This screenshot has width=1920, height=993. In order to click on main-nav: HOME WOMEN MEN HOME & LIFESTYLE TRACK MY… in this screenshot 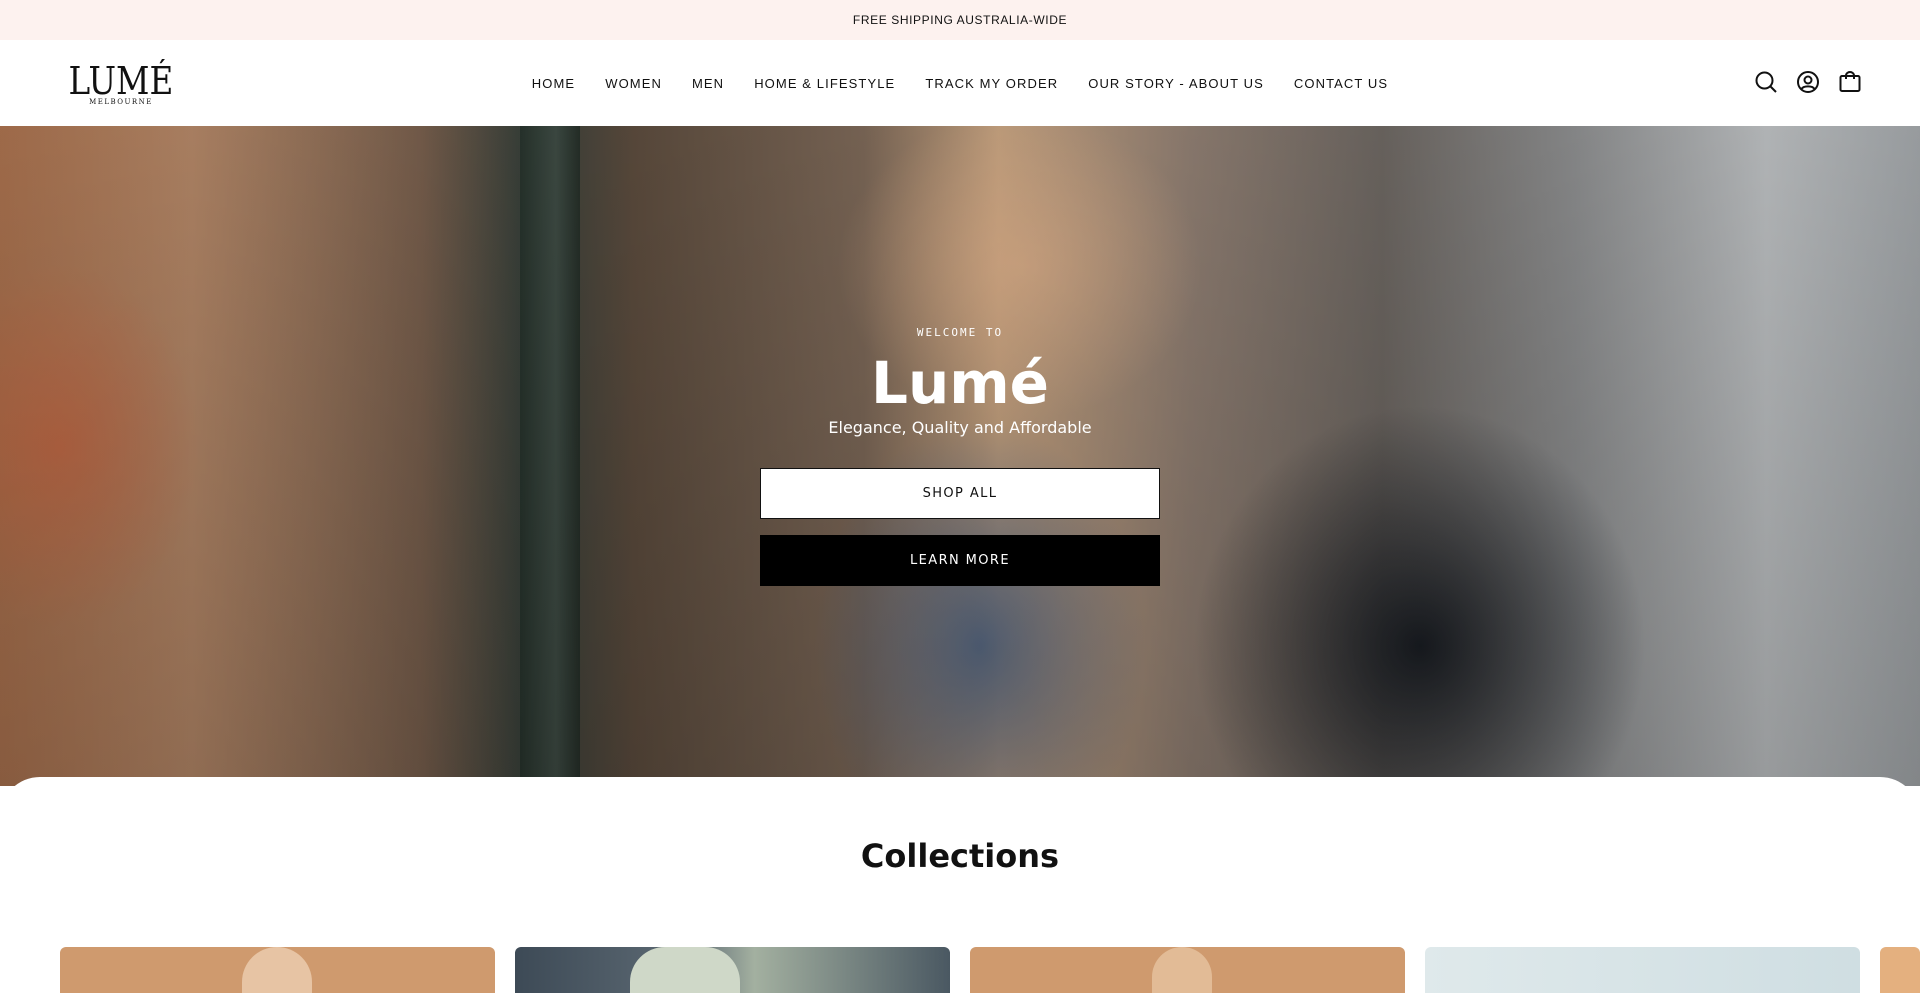, I will do `click(960, 83)`.